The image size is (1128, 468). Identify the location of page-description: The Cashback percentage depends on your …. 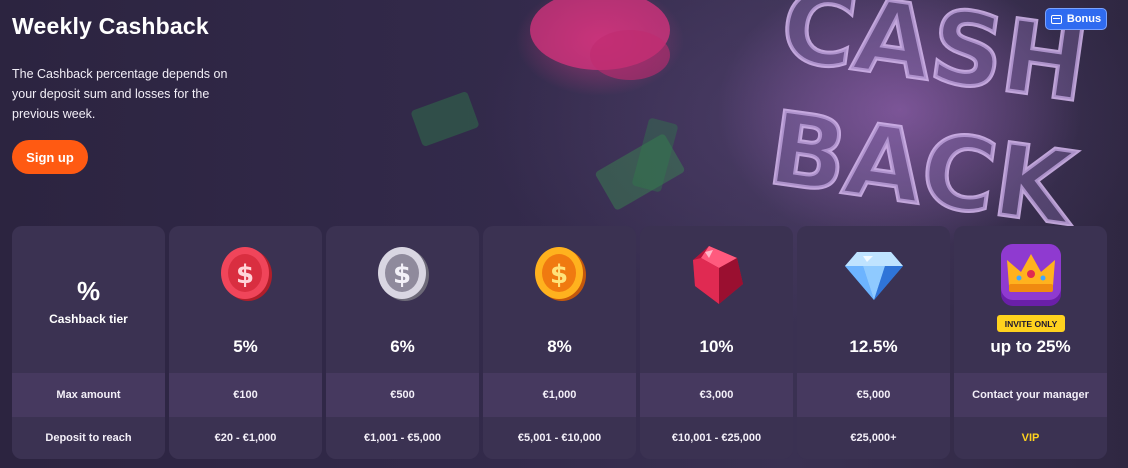
(120, 94).